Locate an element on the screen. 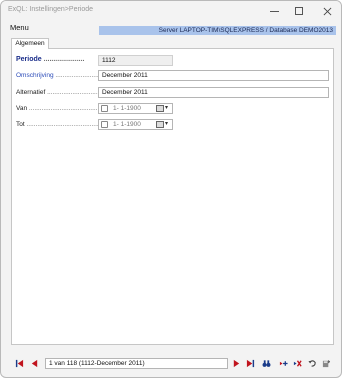 This screenshot has height=378, width=342. undo-button is located at coordinates (312, 363).